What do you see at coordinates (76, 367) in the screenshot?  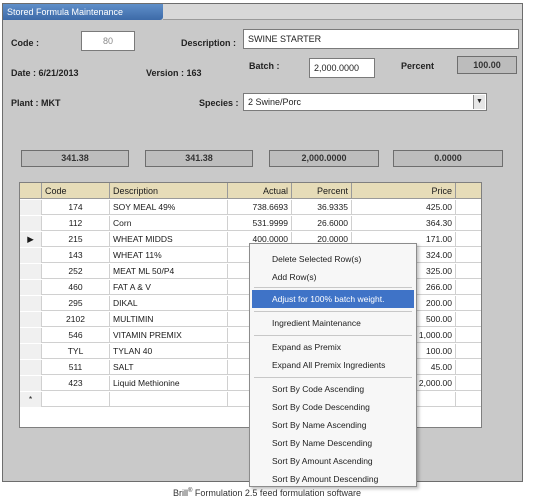 I see `code-cell: 511` at bounding box center [76, 367].